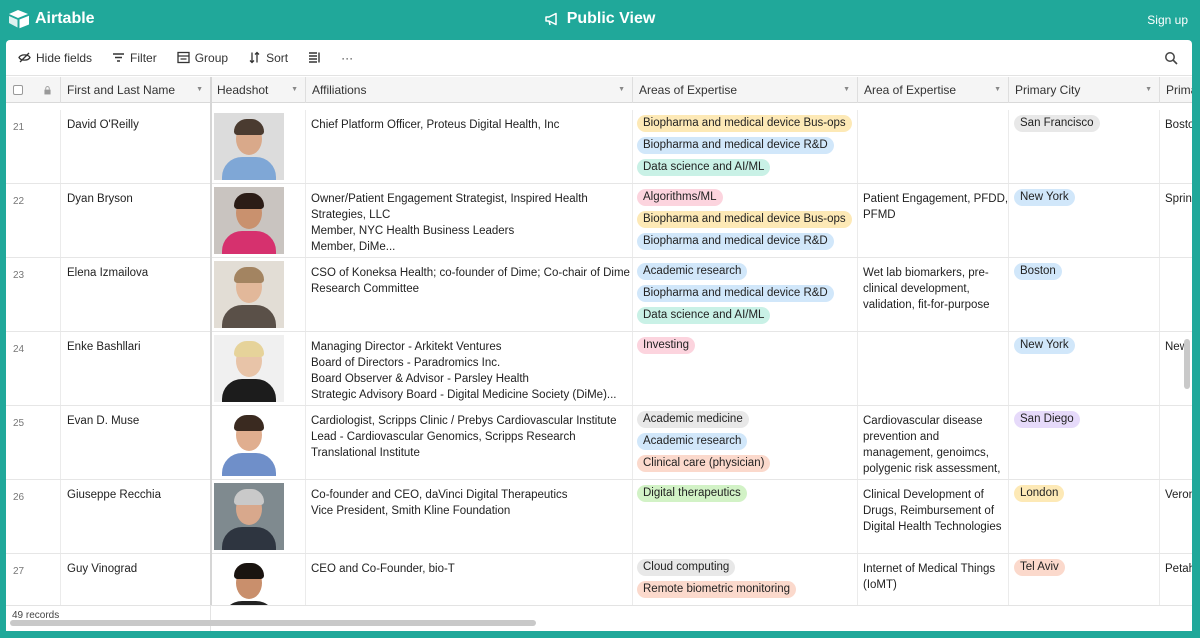 Image resolution: width=1200 pixels, height=638 pixels. What do you see at coordinates (273, 623) in the screenshot?
I see `horizontal-scrollbar` at bounding box center [273, 623].